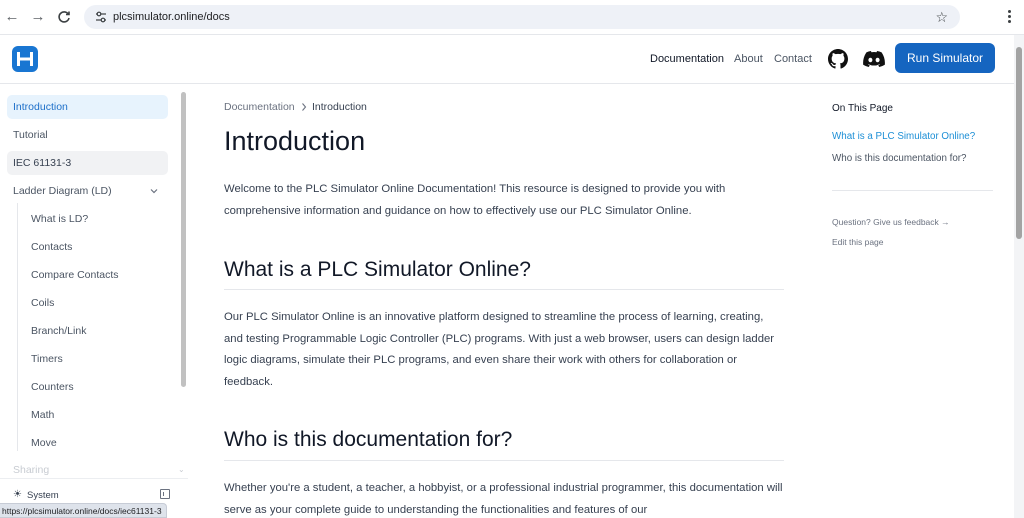 This screenshot has height=518, width=1024. I want to click on nav-documentation: Documentation, so click(687, 59).